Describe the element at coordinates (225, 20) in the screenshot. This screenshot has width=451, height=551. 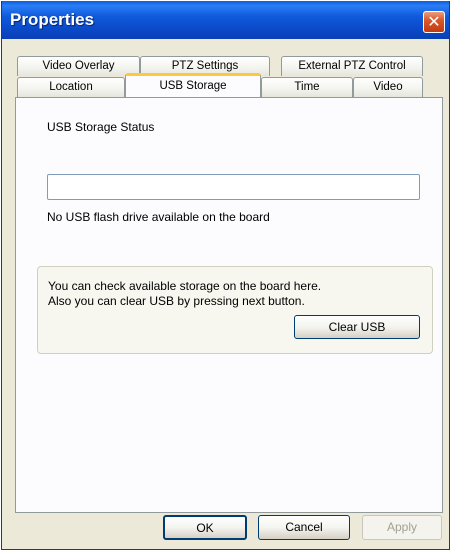
I see `title-bar: Properties ✕` at that location.